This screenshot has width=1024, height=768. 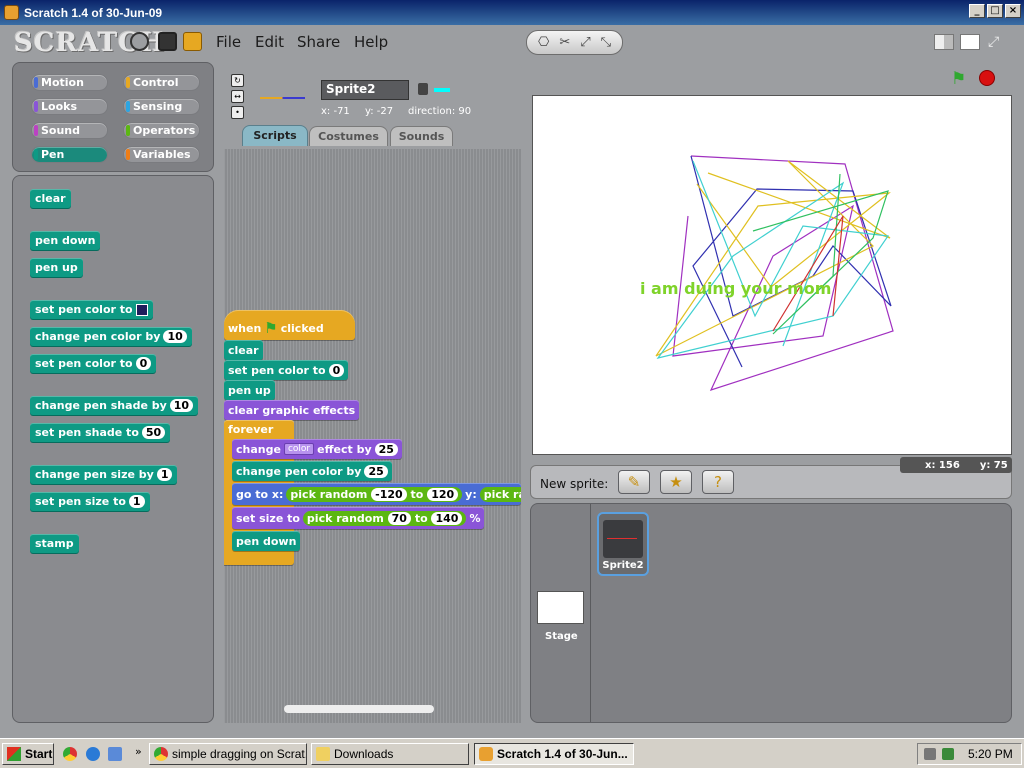 I want to click on pen-color-indicator, so click(x=442, y=90).